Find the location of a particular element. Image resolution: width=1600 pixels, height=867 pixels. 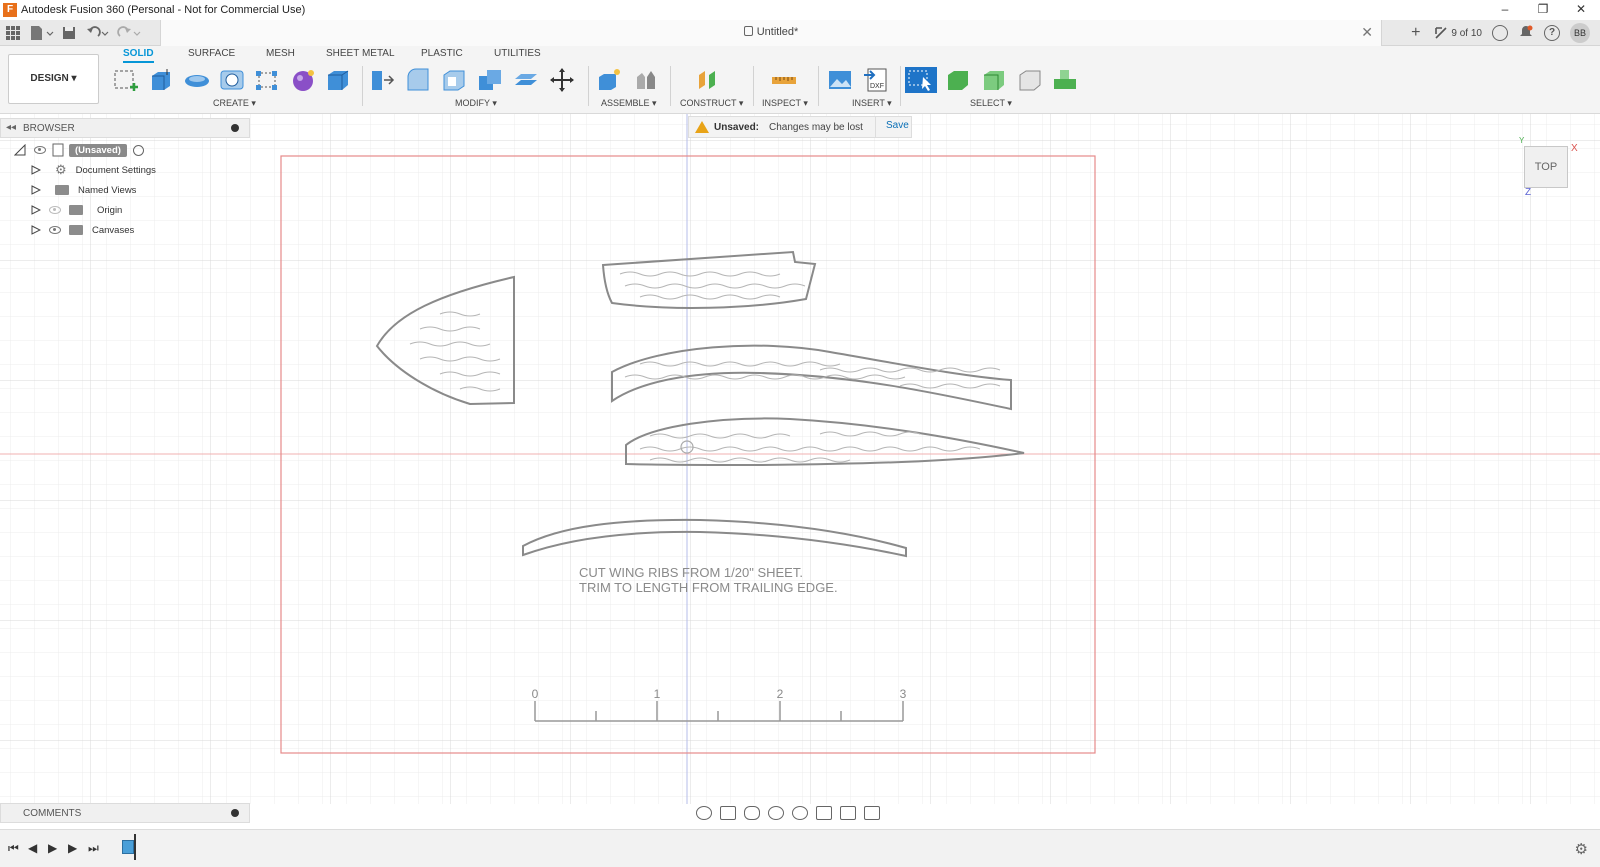

inspect-menu: INSPECT ▾ is located at coordinates (785, 103).